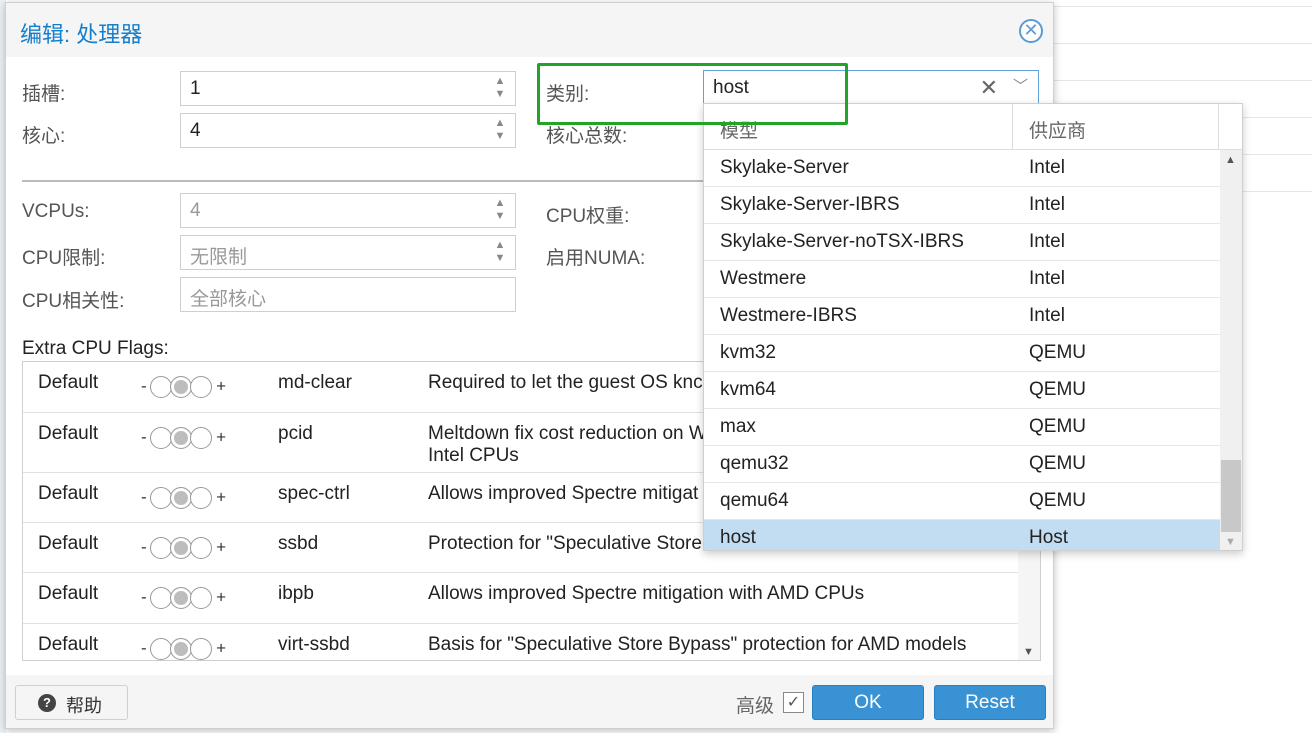 The width and height of the screenshot is (1312, 733). I want to click on flag-description-line: Meltdown fix cost reduction on W, so click(567, 433).